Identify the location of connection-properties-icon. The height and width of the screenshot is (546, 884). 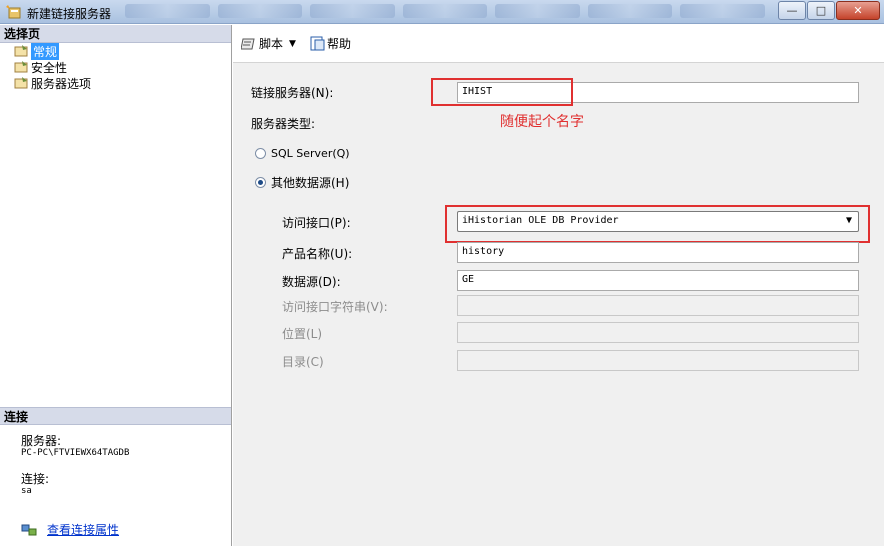
(29, 529).